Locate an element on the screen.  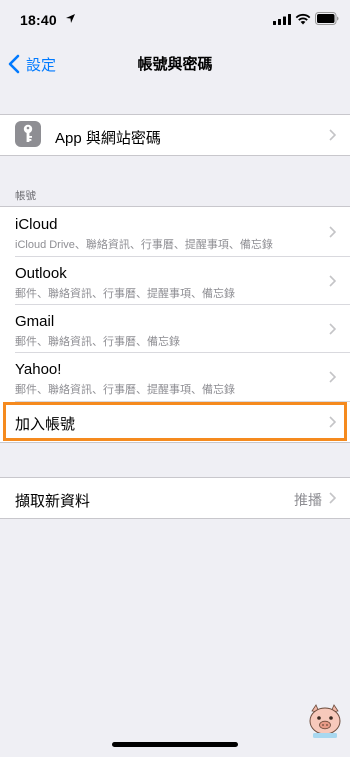
navigation-bar: 設定 帳號與密碼 is located at coordinates (175, 64).